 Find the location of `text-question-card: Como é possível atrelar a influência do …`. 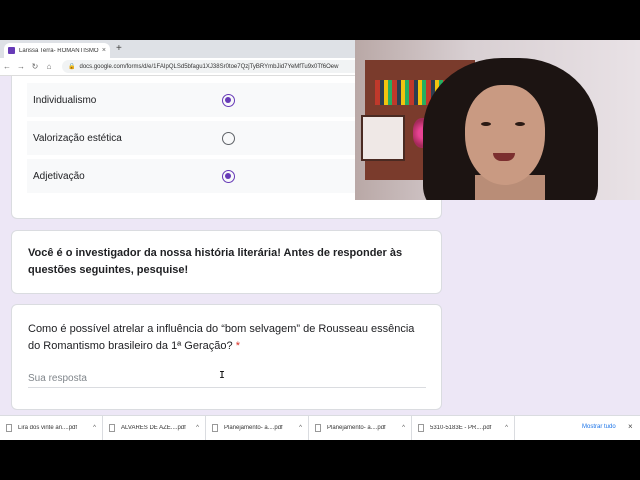

text-question-card: Como é possível atrelar a influência do … is located at coordinates (226, 357).